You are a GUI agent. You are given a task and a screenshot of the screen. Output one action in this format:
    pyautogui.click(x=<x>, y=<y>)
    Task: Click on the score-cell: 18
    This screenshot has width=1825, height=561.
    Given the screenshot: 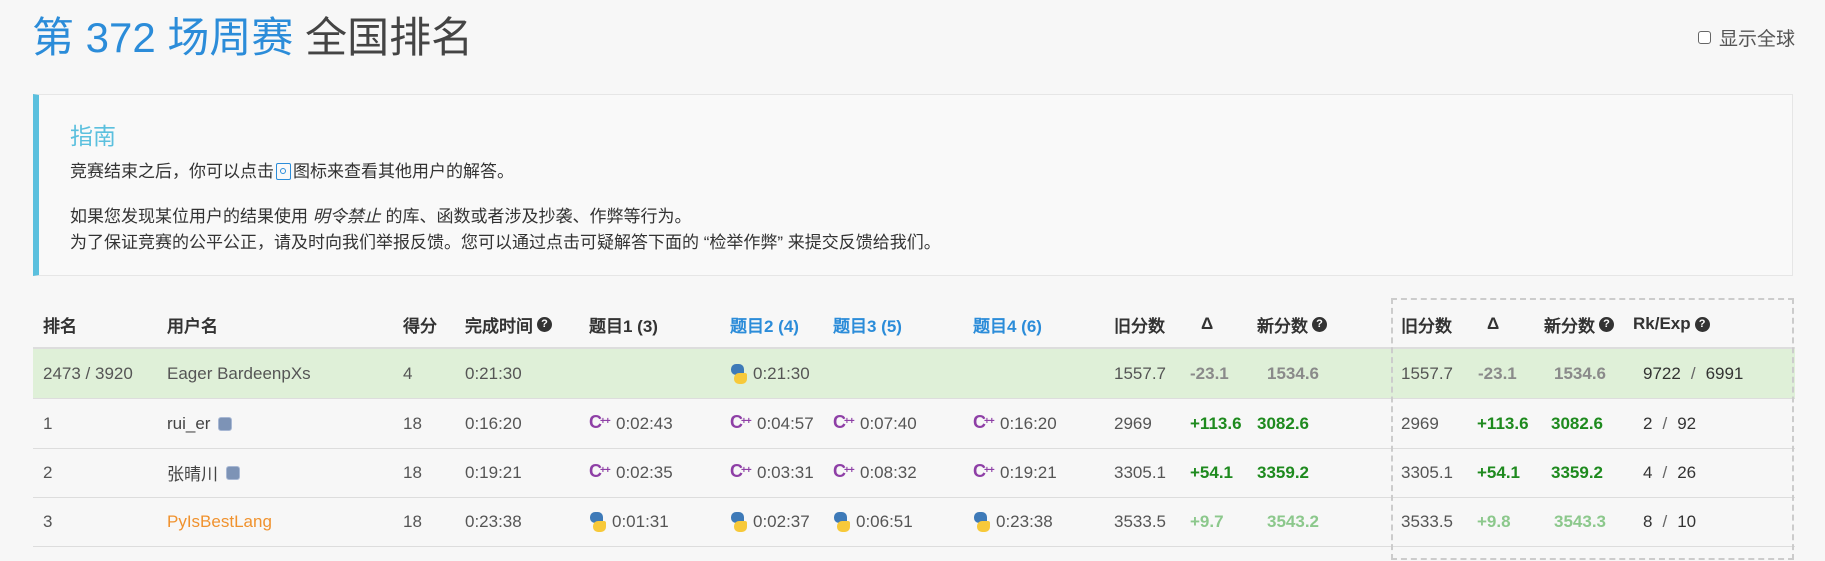 What is the action you would take?
    pyautogui.click(x=412, y=423)
    